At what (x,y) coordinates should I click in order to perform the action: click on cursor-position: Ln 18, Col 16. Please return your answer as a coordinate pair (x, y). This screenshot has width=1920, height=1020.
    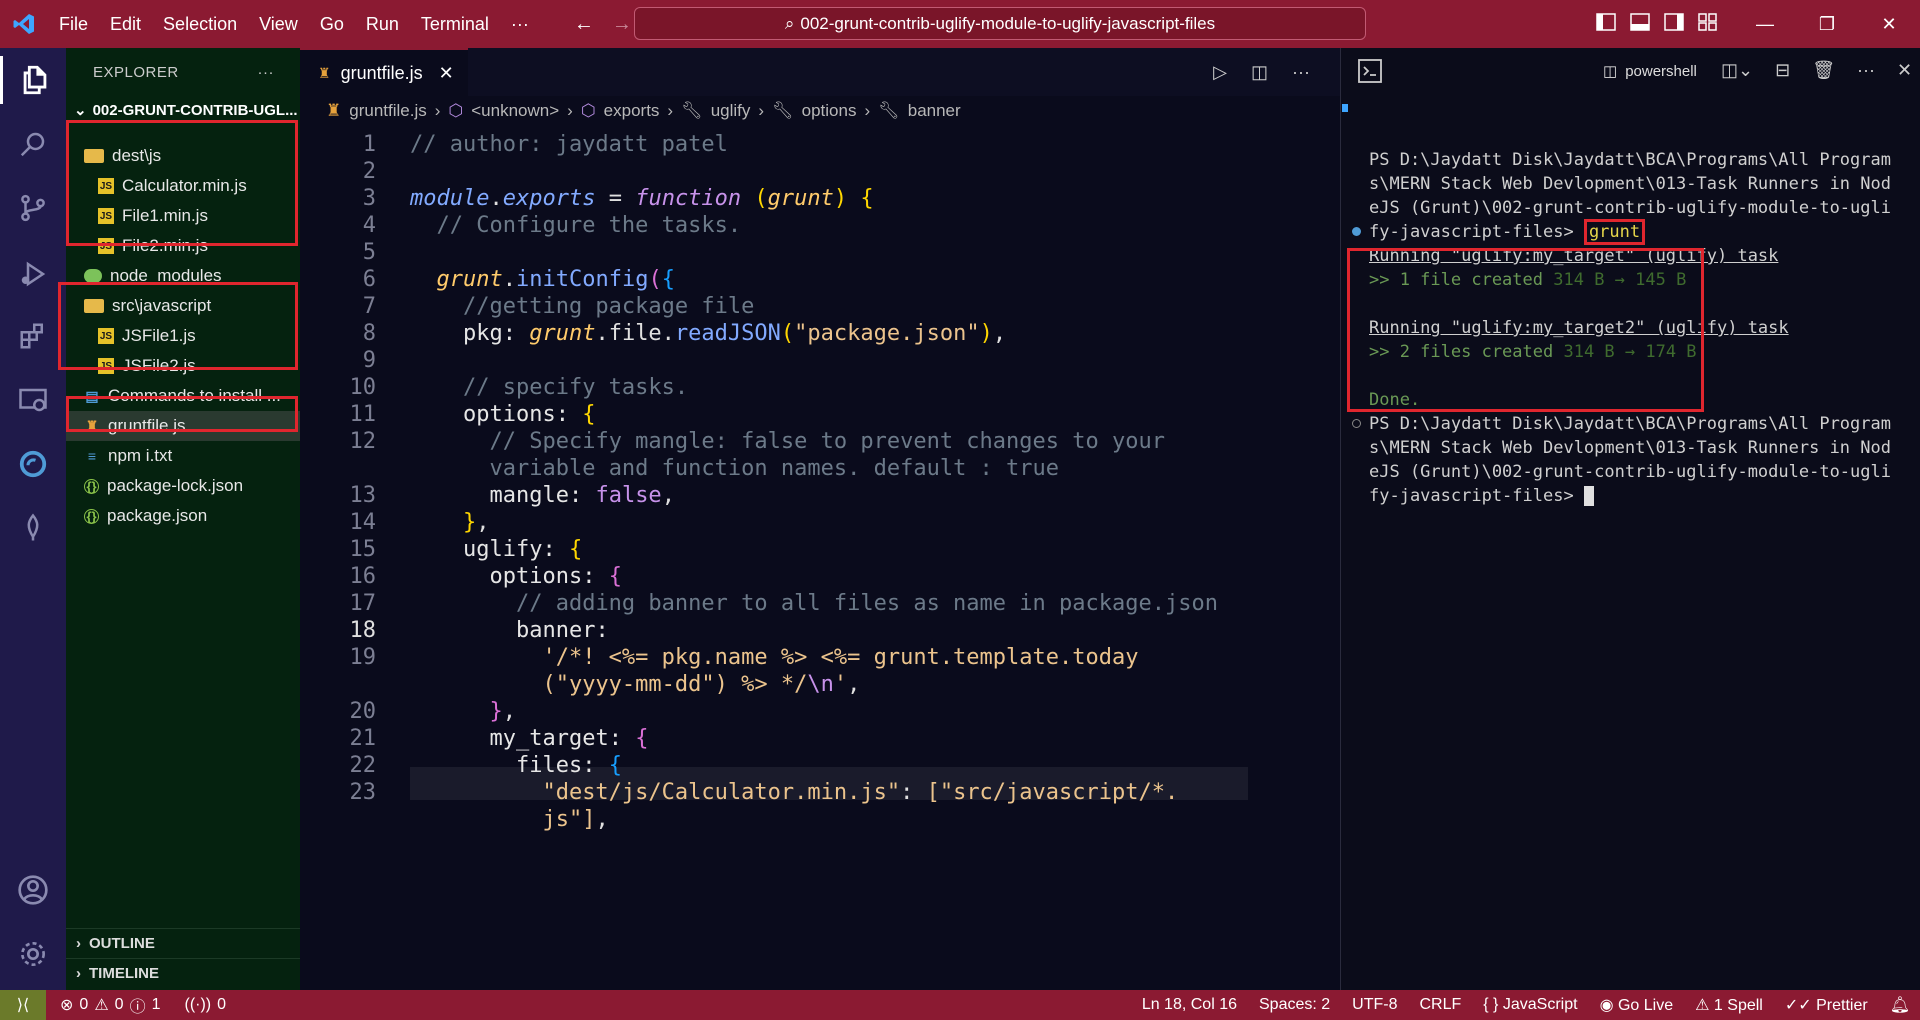
    Looking at the image, I should click on (1189, 1005).